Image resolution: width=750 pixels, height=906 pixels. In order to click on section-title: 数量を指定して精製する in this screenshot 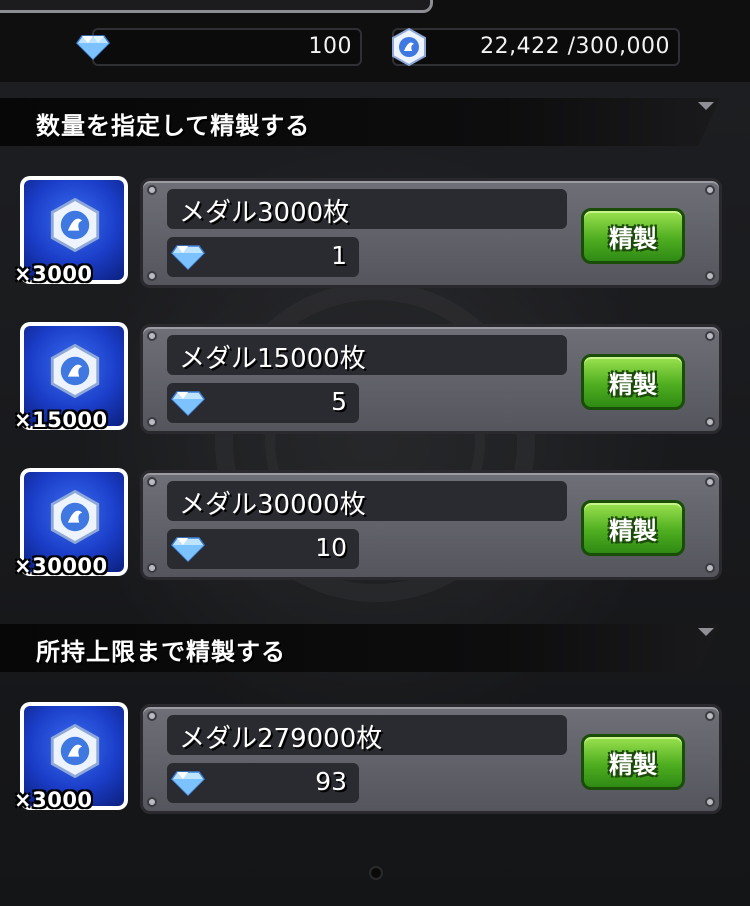, I will do `click(173, 126)`.